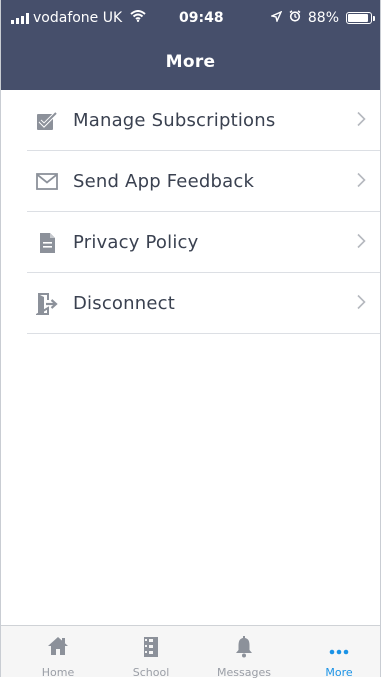 This screenshot has height=679, width=383. What do you see at coordinates (47, 121) in the screenshot?
I see `checkbox-icon` at bounding box center [47, 121].